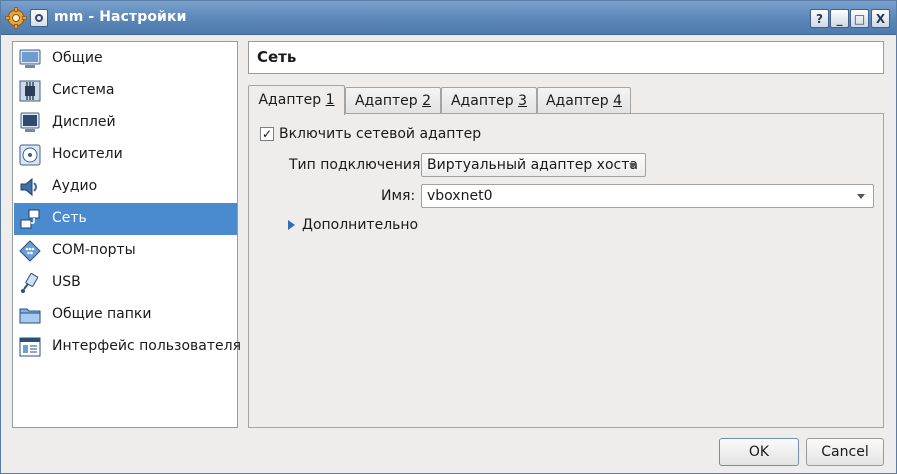  Describe the element at coordinates (66, 282) in the screenshot. I see `sidebar-item-label: USB` at that location.